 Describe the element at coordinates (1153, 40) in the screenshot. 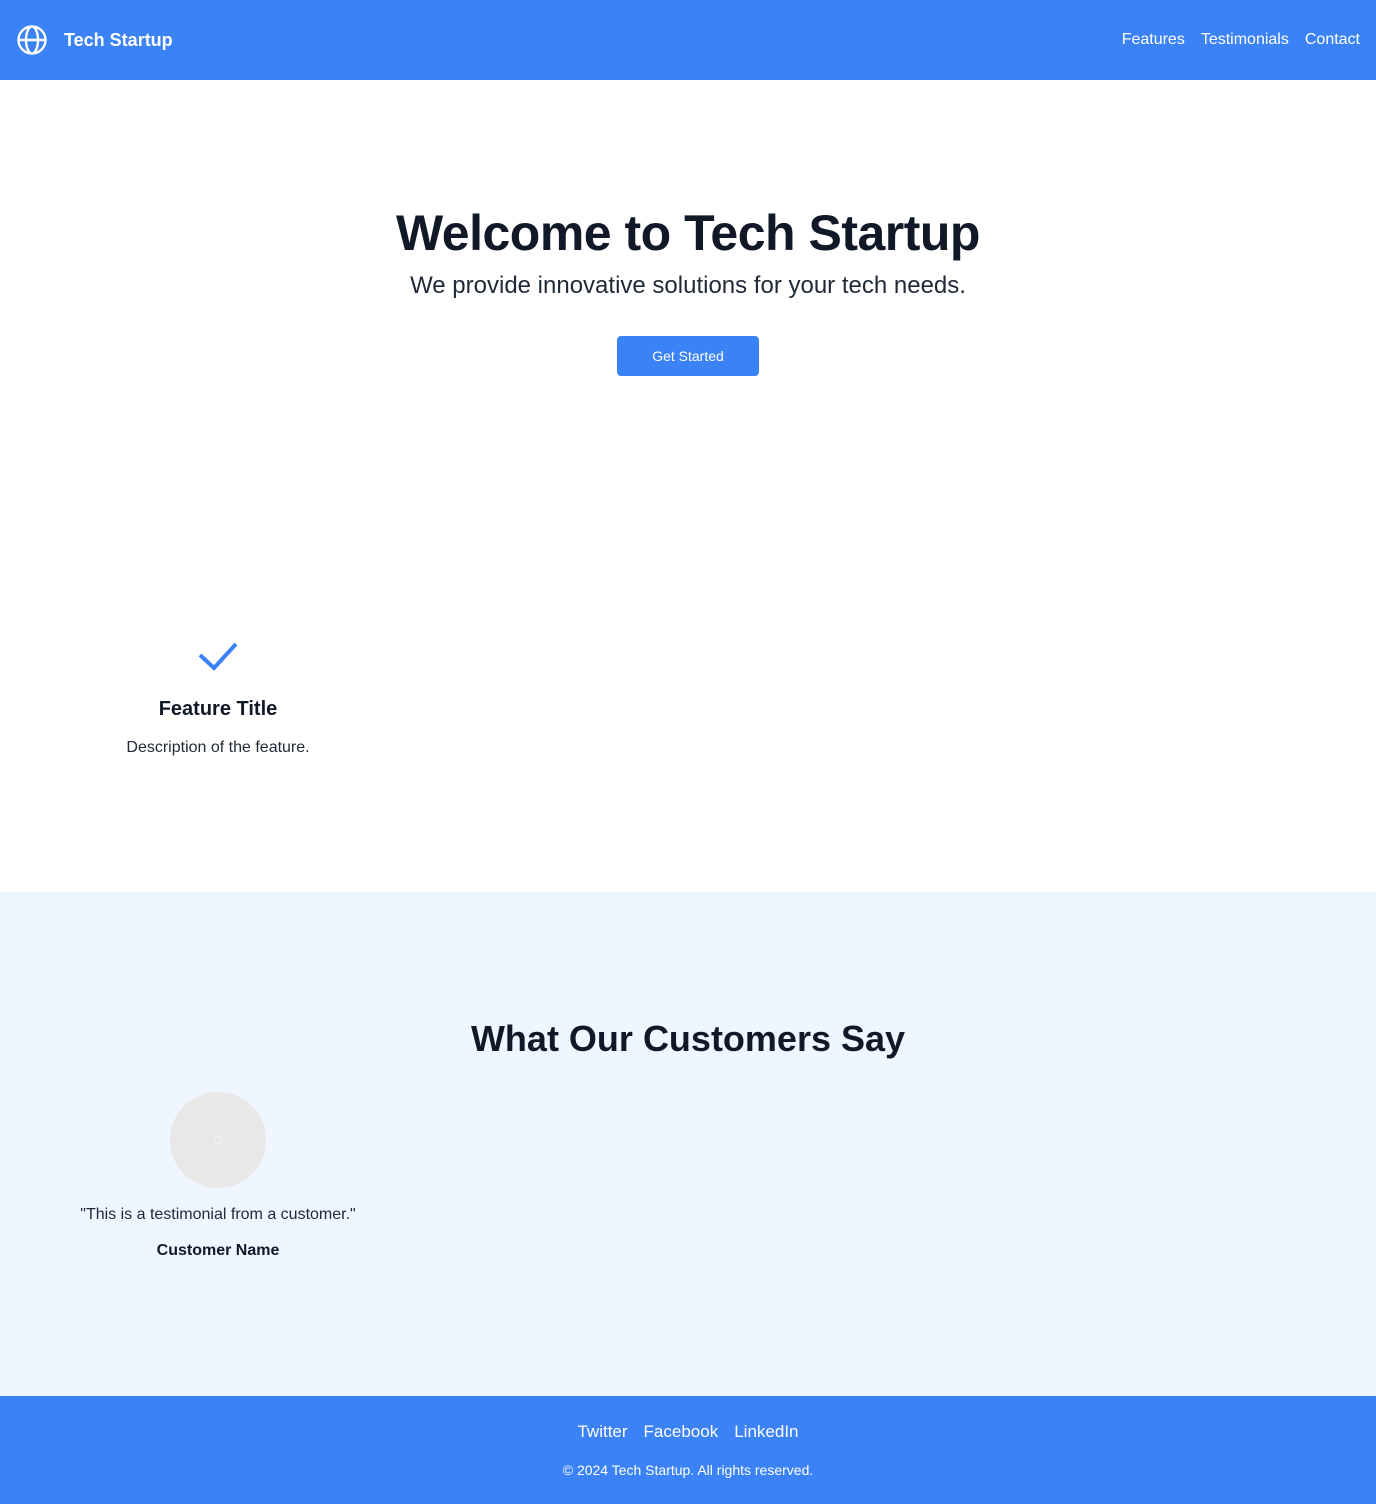

I see `nav-link-features: Features` at that location.